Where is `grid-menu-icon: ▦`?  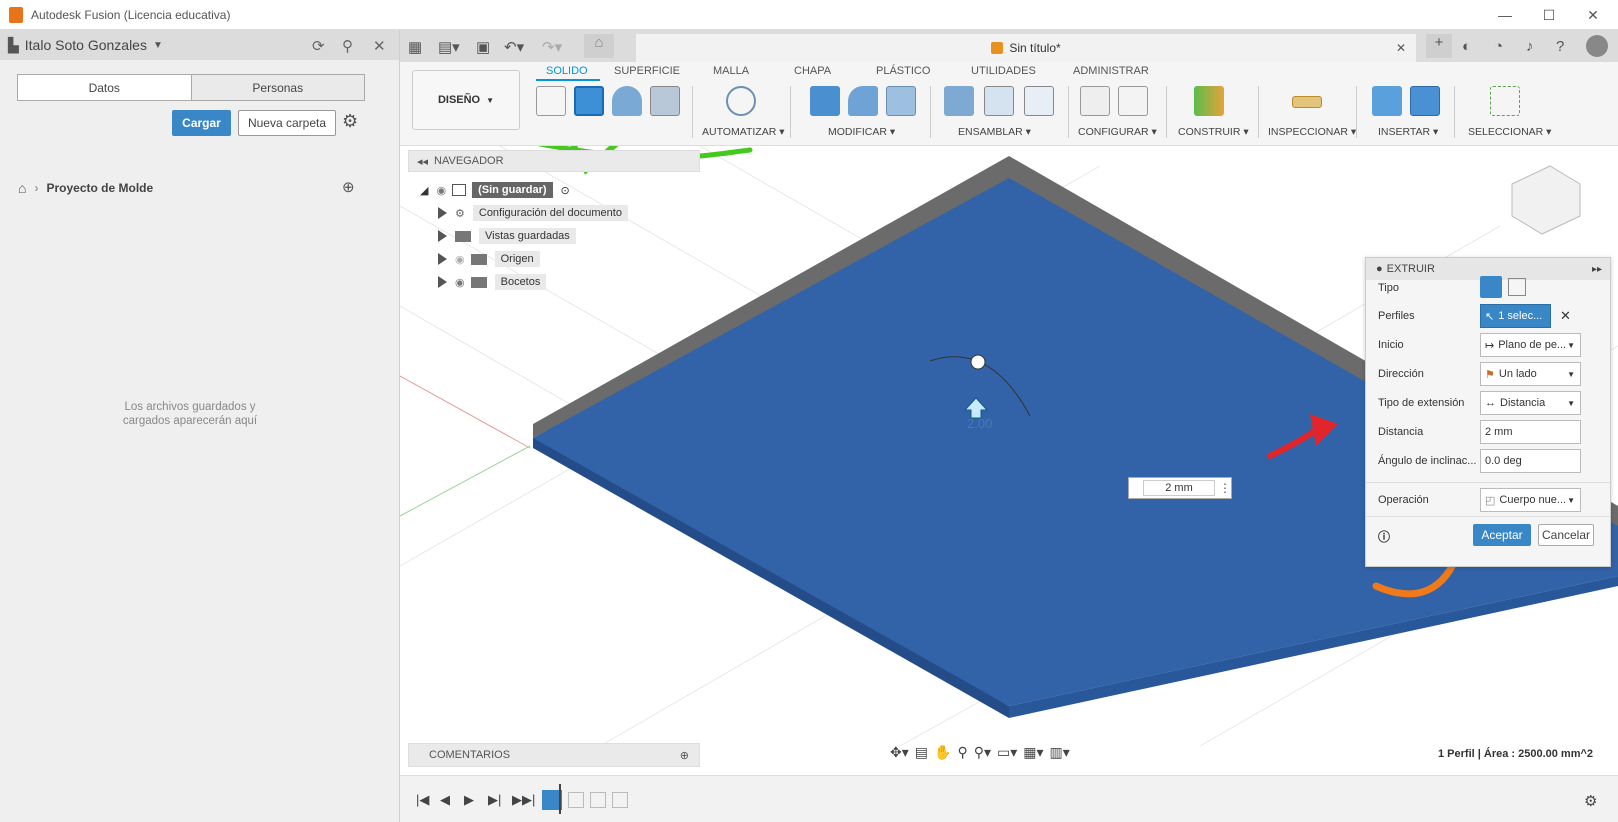 grid-menu-icon: ▦ is located at coordinates (415, 47).